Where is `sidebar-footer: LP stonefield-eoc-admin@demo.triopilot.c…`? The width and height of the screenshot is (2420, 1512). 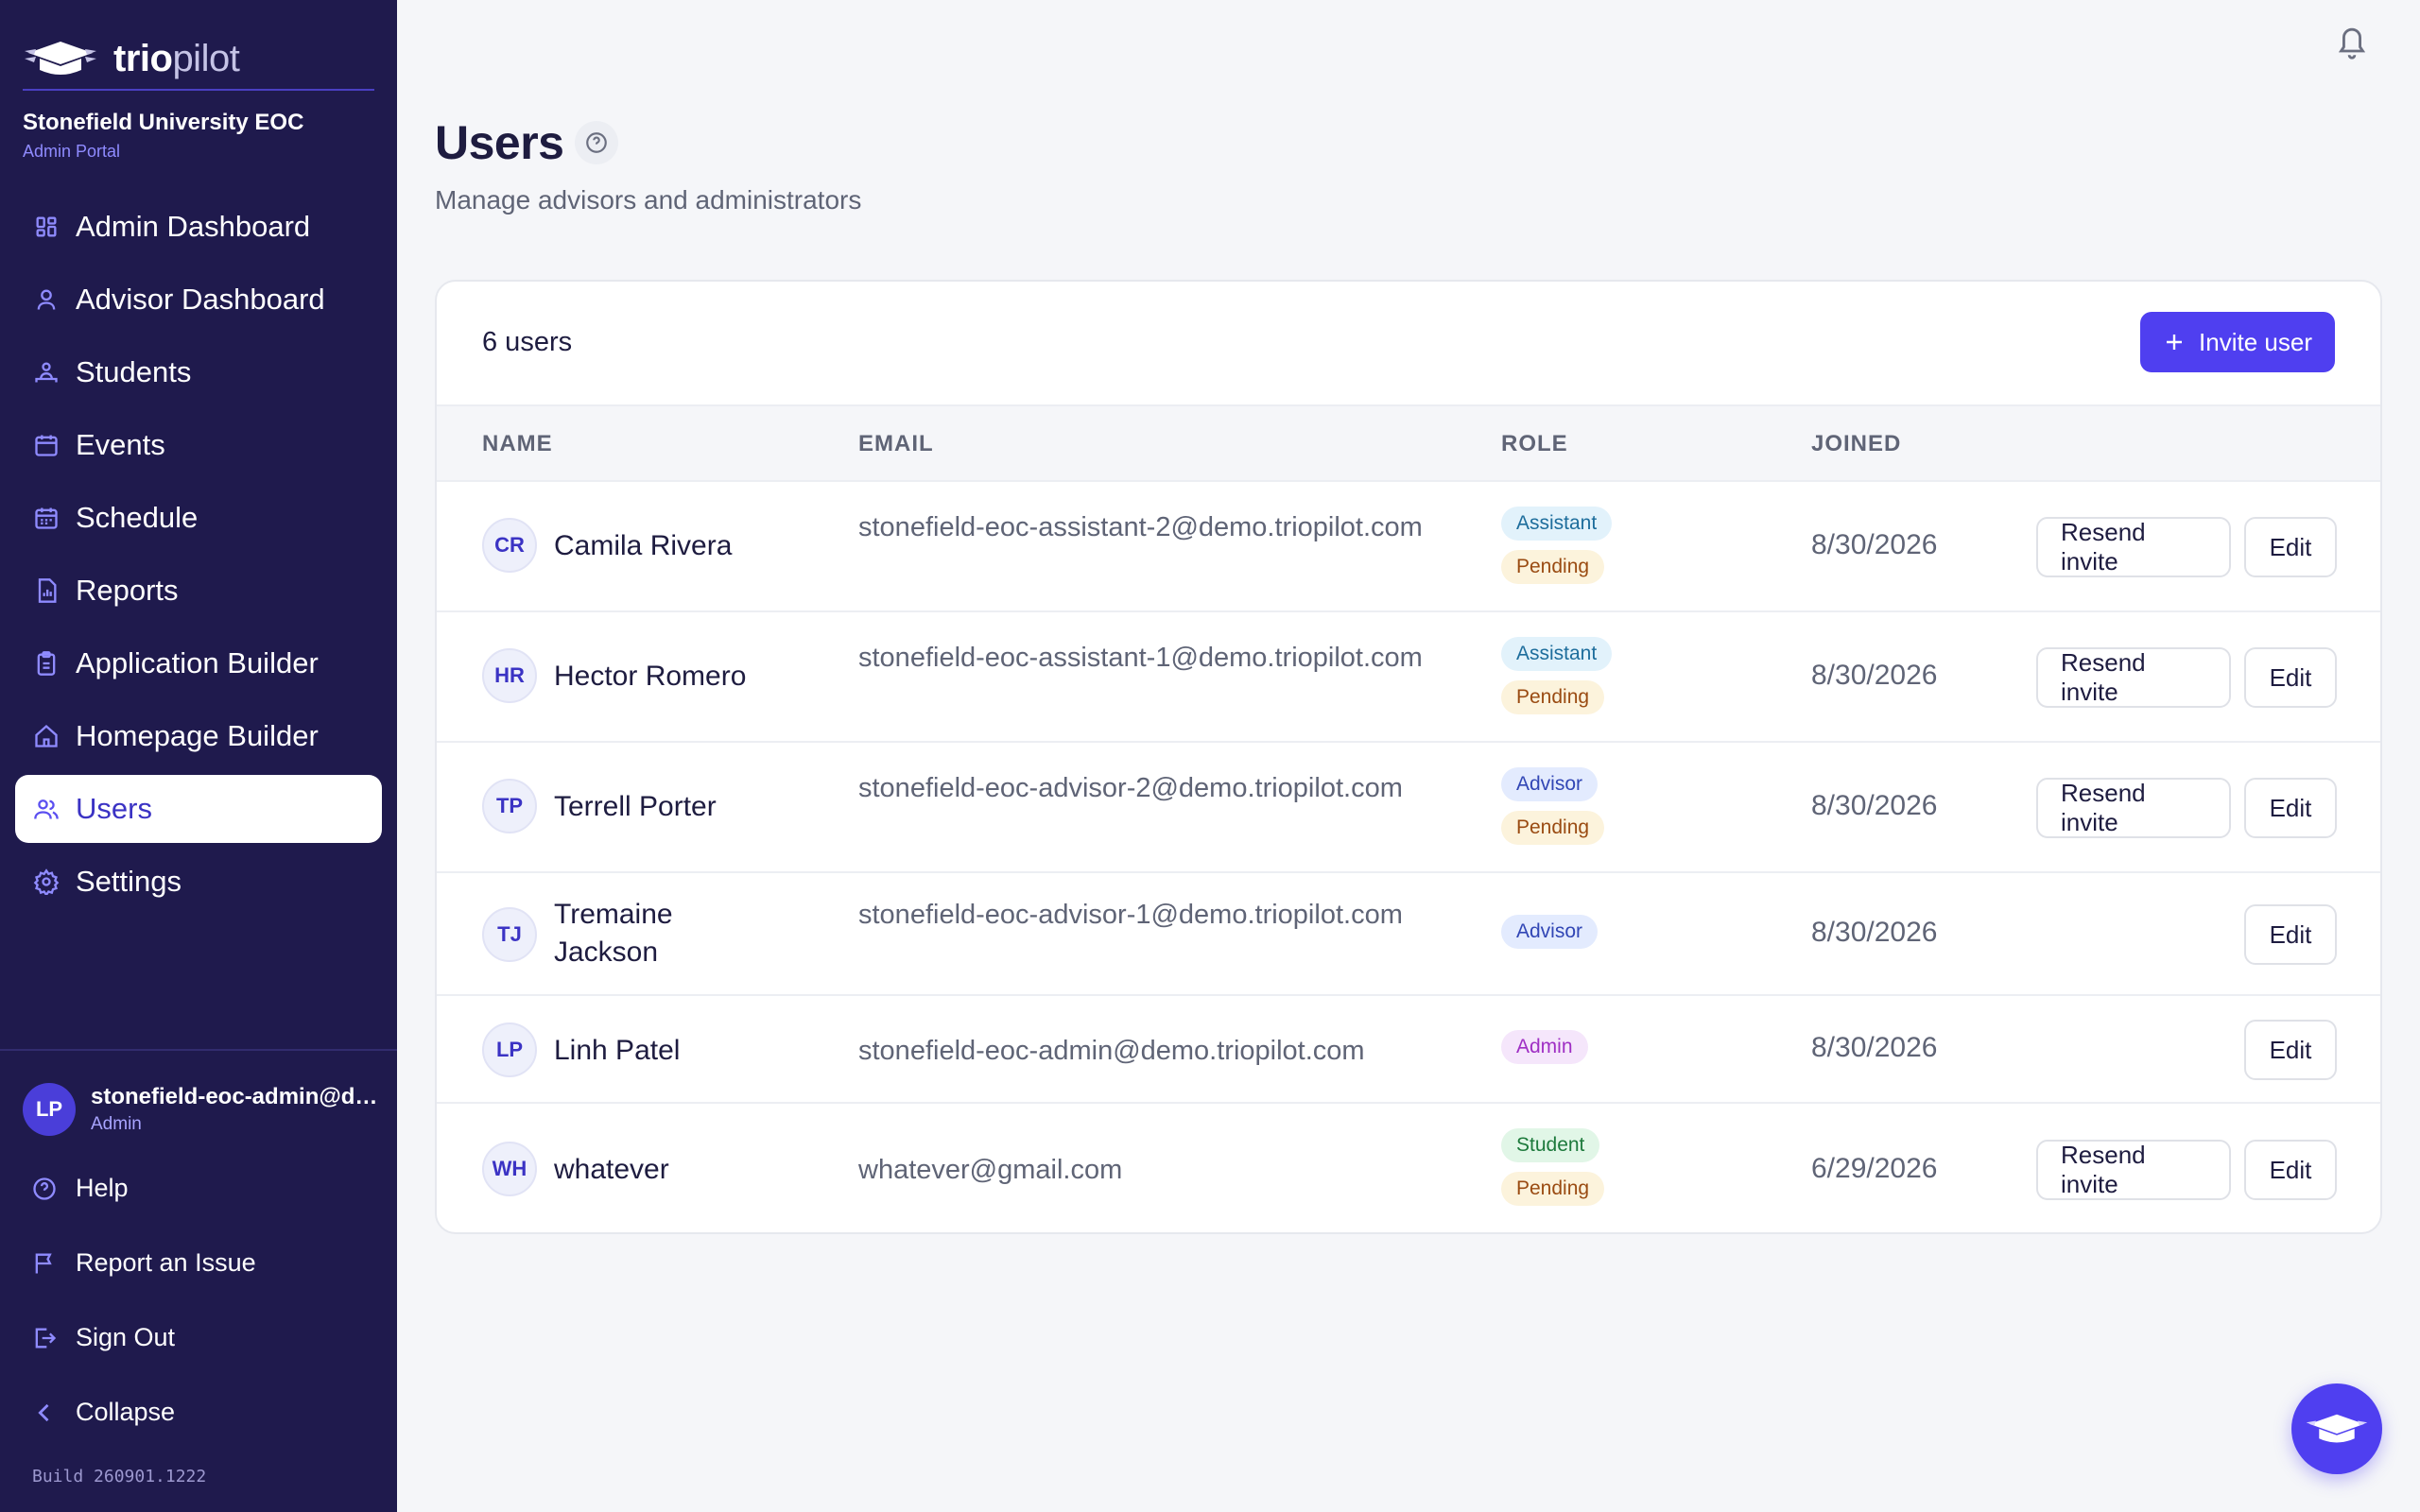
sidebar-footer: LP stonefield-eoc-admin@demo.triopilot.c… is located at coordinates (198, 1280).